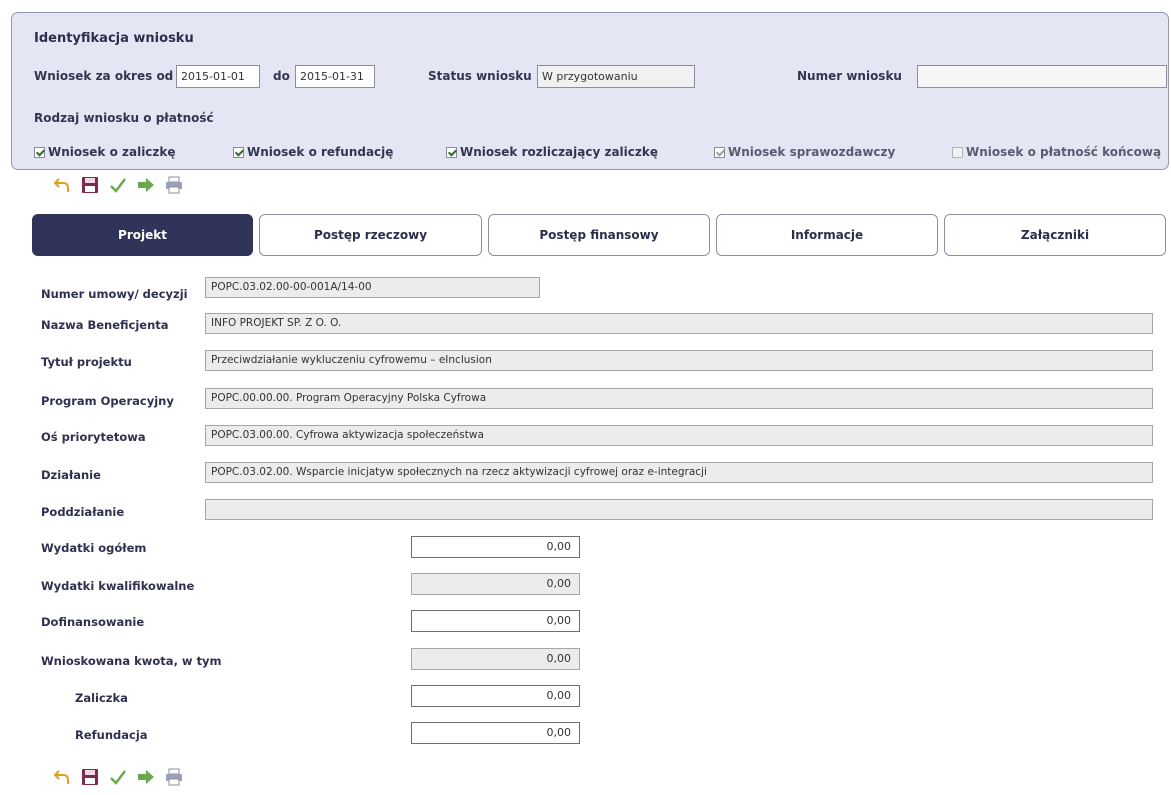  What do you see at coordinates (86, 362) in the screenshot?
I see `tytul-label: Tytuł projektu` at bounding box center [86, 362].